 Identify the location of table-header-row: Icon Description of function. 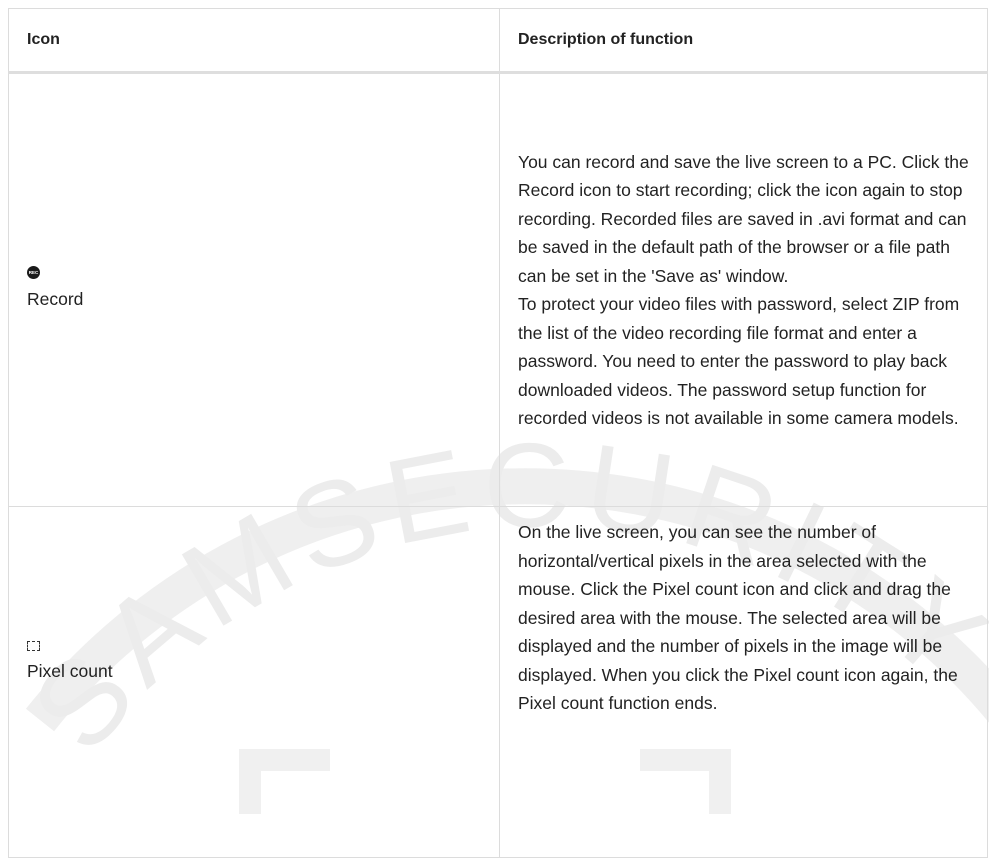
(498, 41).